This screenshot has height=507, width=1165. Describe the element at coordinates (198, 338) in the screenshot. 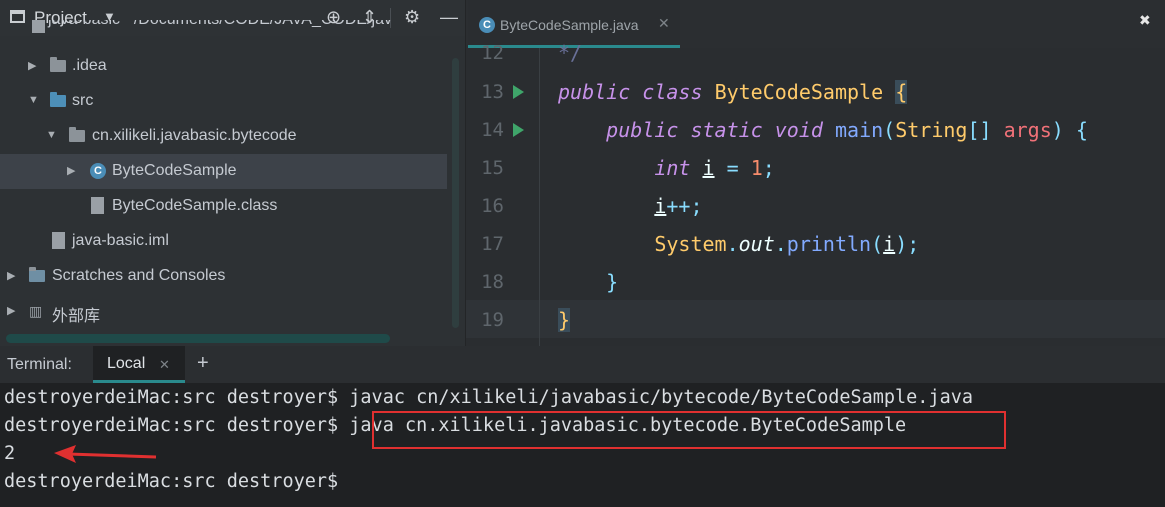

I see `tree-horizontal-scrollbar` at that location.